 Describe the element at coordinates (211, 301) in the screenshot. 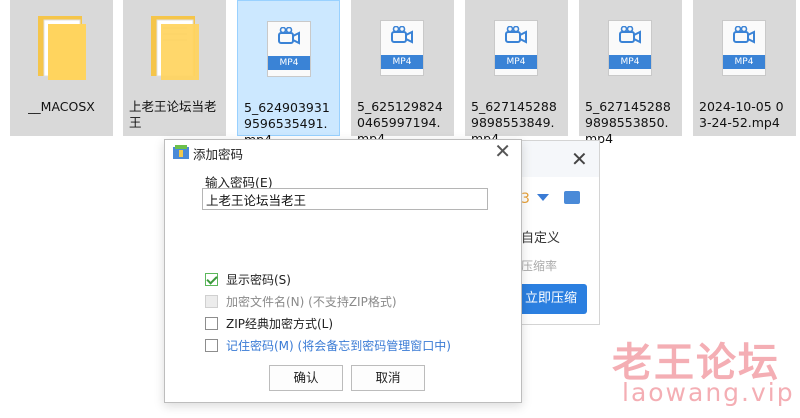

I see `encrypt-filename-checkbox` at that location.